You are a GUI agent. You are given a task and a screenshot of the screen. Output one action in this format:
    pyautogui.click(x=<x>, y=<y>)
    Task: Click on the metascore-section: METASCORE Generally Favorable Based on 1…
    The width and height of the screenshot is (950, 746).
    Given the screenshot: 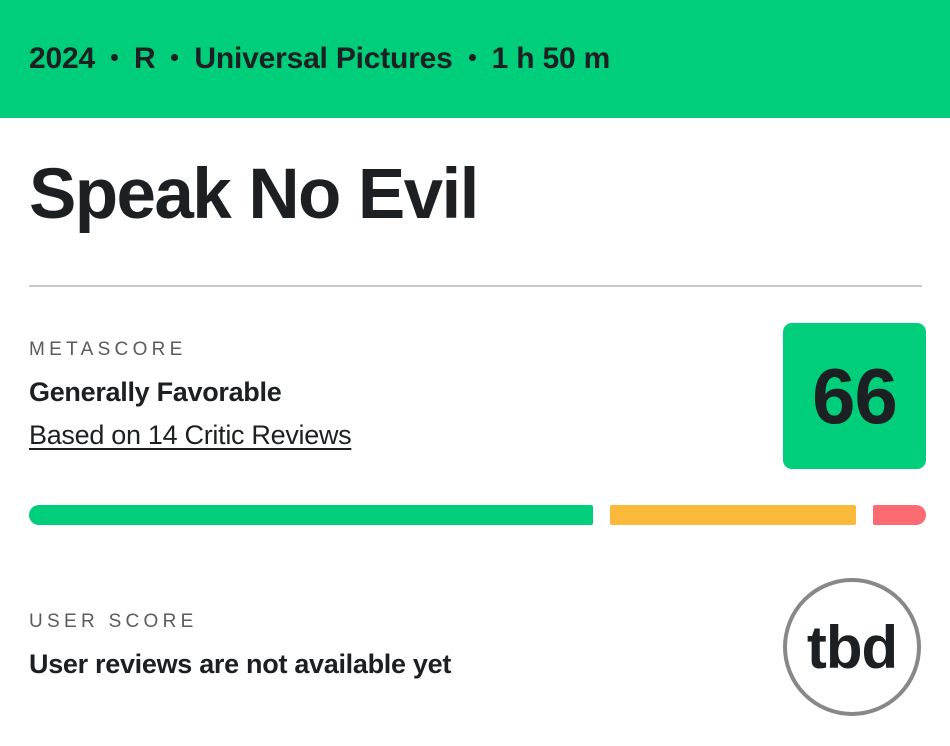 What is the action you would take?
    pyautogui.click(x=190, y=395)
    